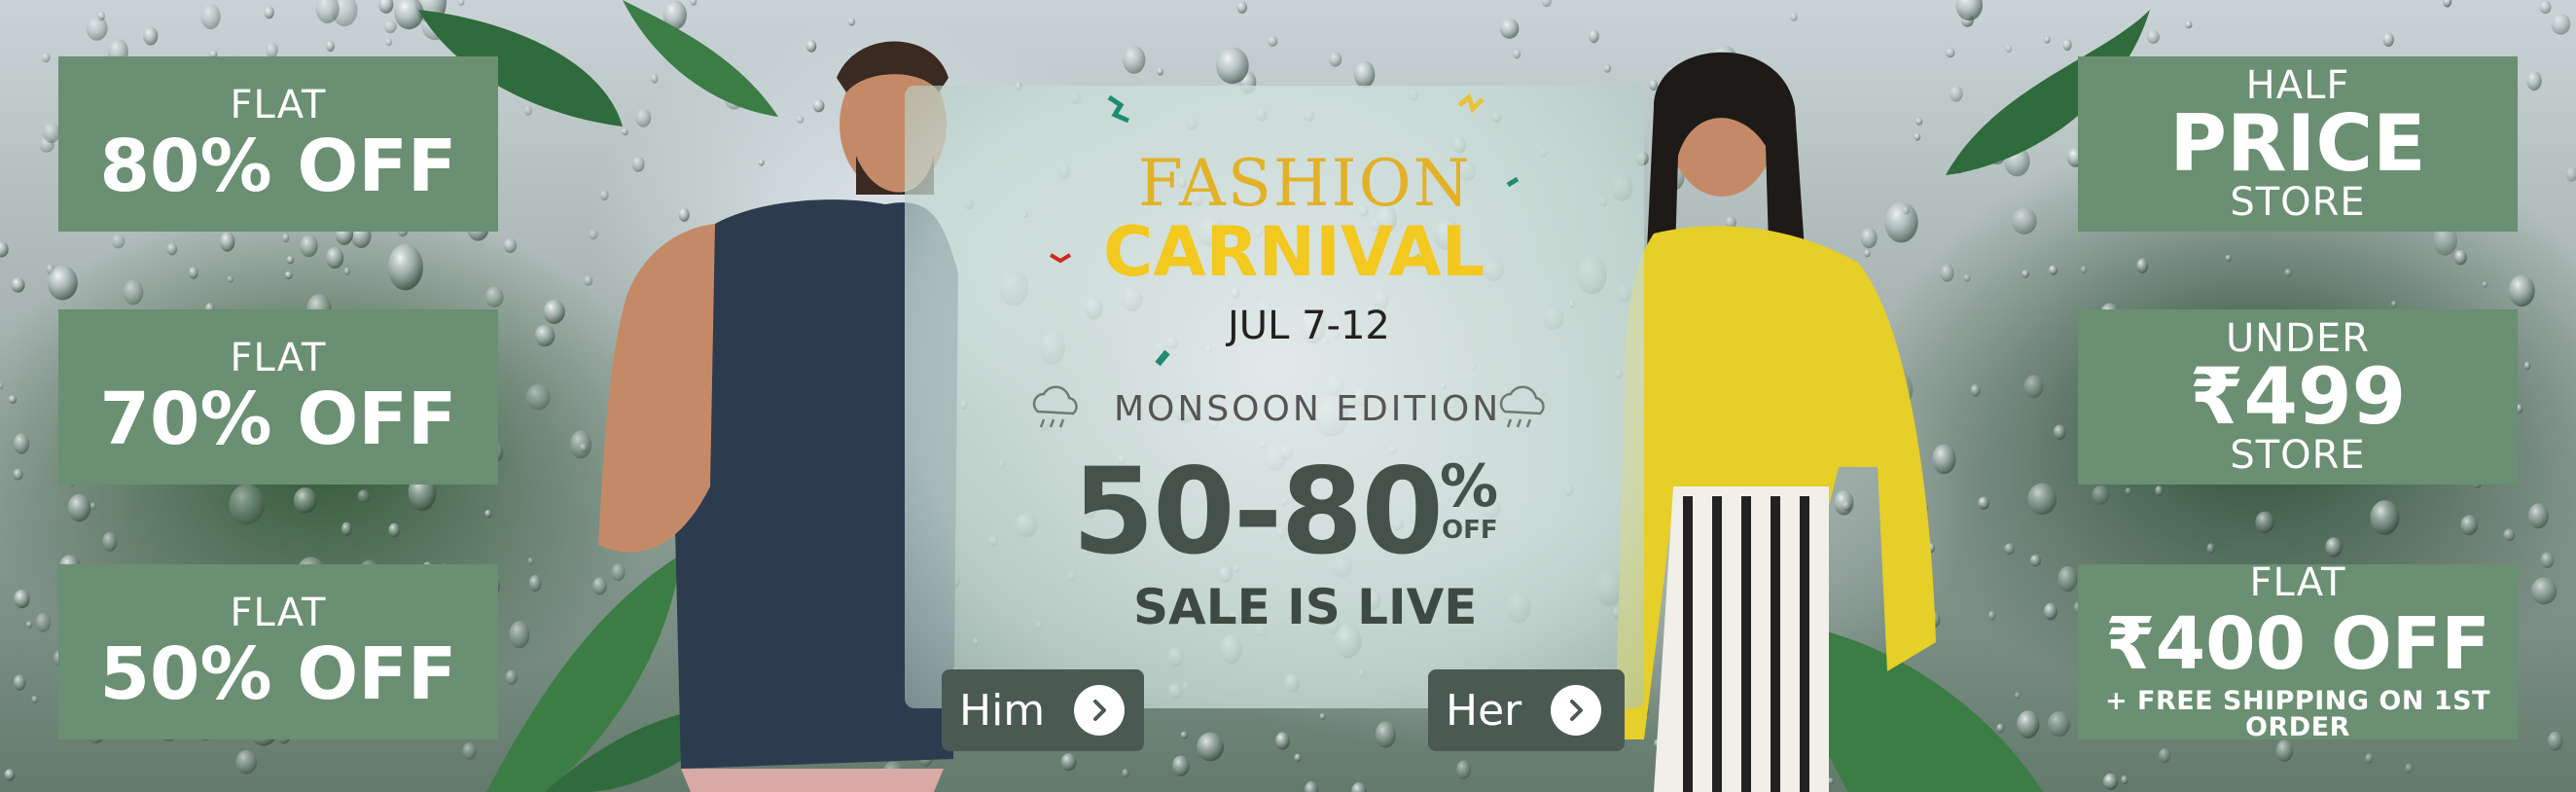 The width and height of the screenshot is (2576, 792). What do you see at coordinates (1305, 183) in the screenshot?
I see `fashion-title: FASHION` at bounding box center [1305, 183].